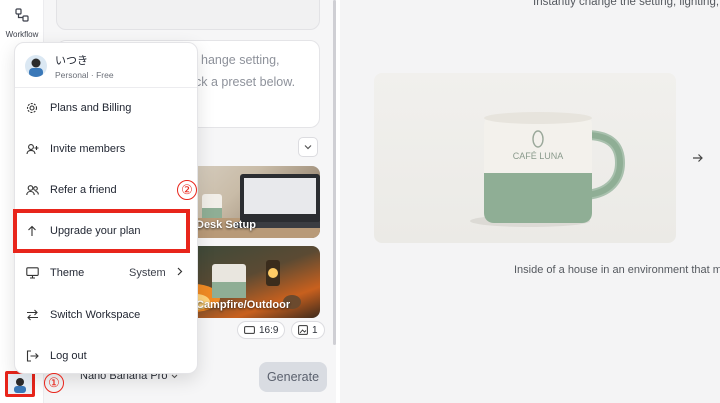 The width and height of the screenshot is (720, 403). Describe the element at coordinates (88, 149) in the screenshot. I see `menu-item-label: Invite members` at that location.